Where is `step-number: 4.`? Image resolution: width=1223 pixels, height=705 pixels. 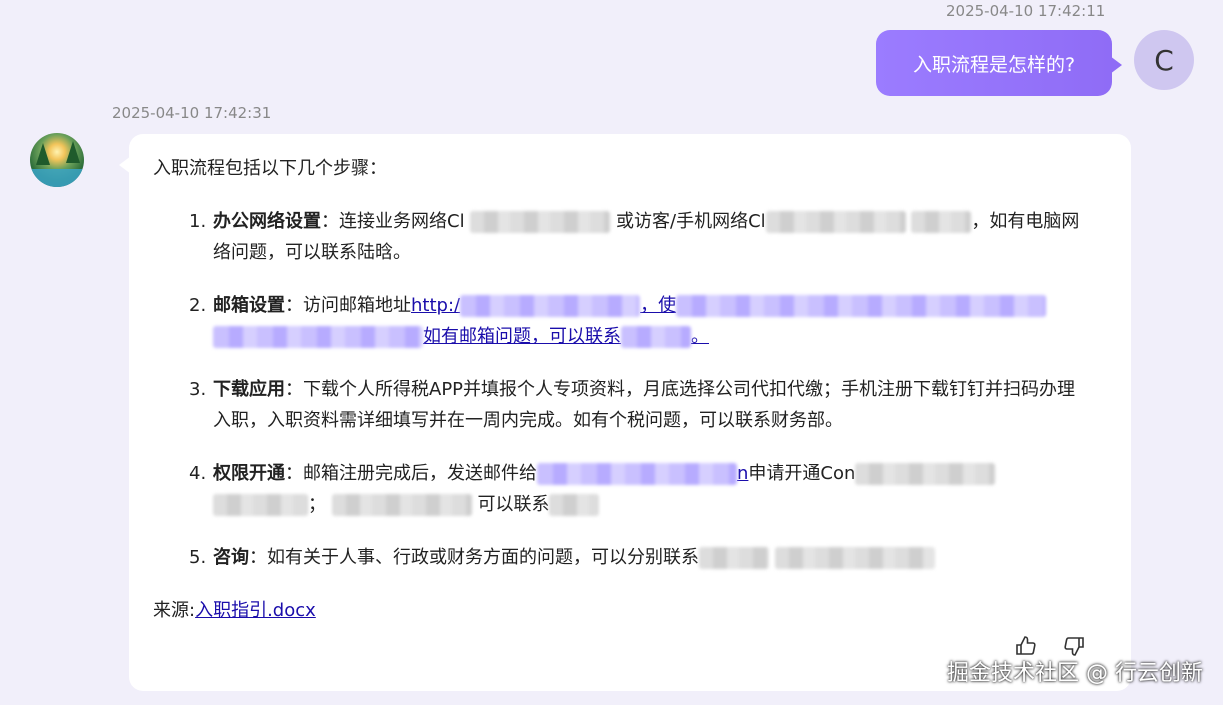 step-number: 4. is located at coordinates (198, 473).